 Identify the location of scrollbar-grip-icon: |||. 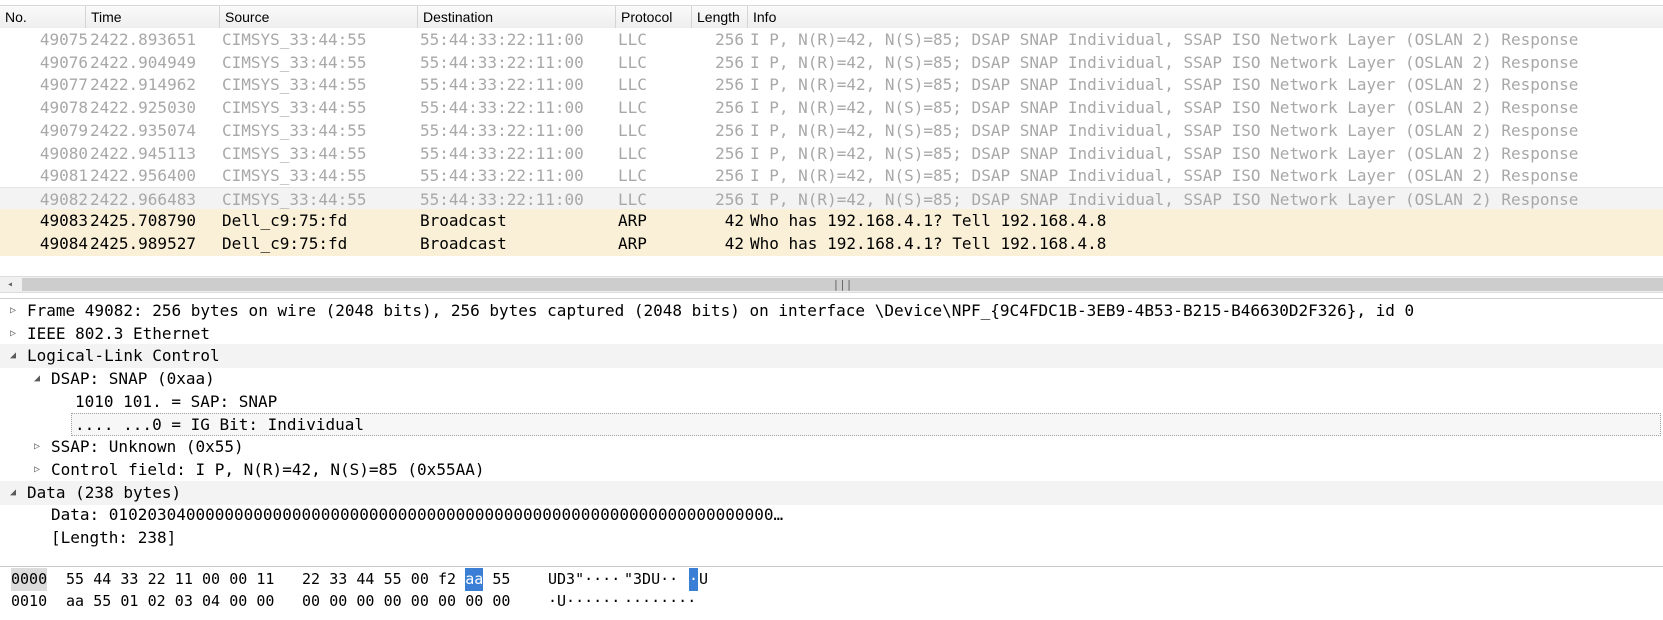
(842, 284).